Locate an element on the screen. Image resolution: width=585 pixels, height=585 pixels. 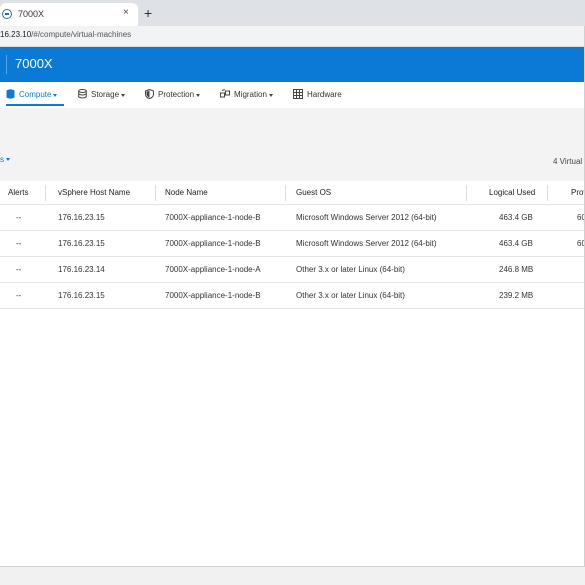
vm-count: 4 Virtual is located at coordinates (568, 161).